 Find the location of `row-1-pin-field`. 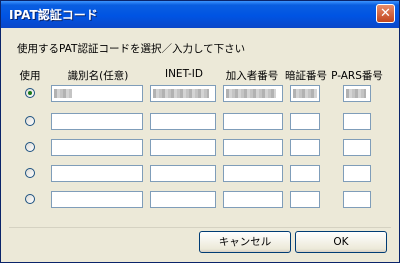

row-1-pin-field is located at coordinates (305, 93).